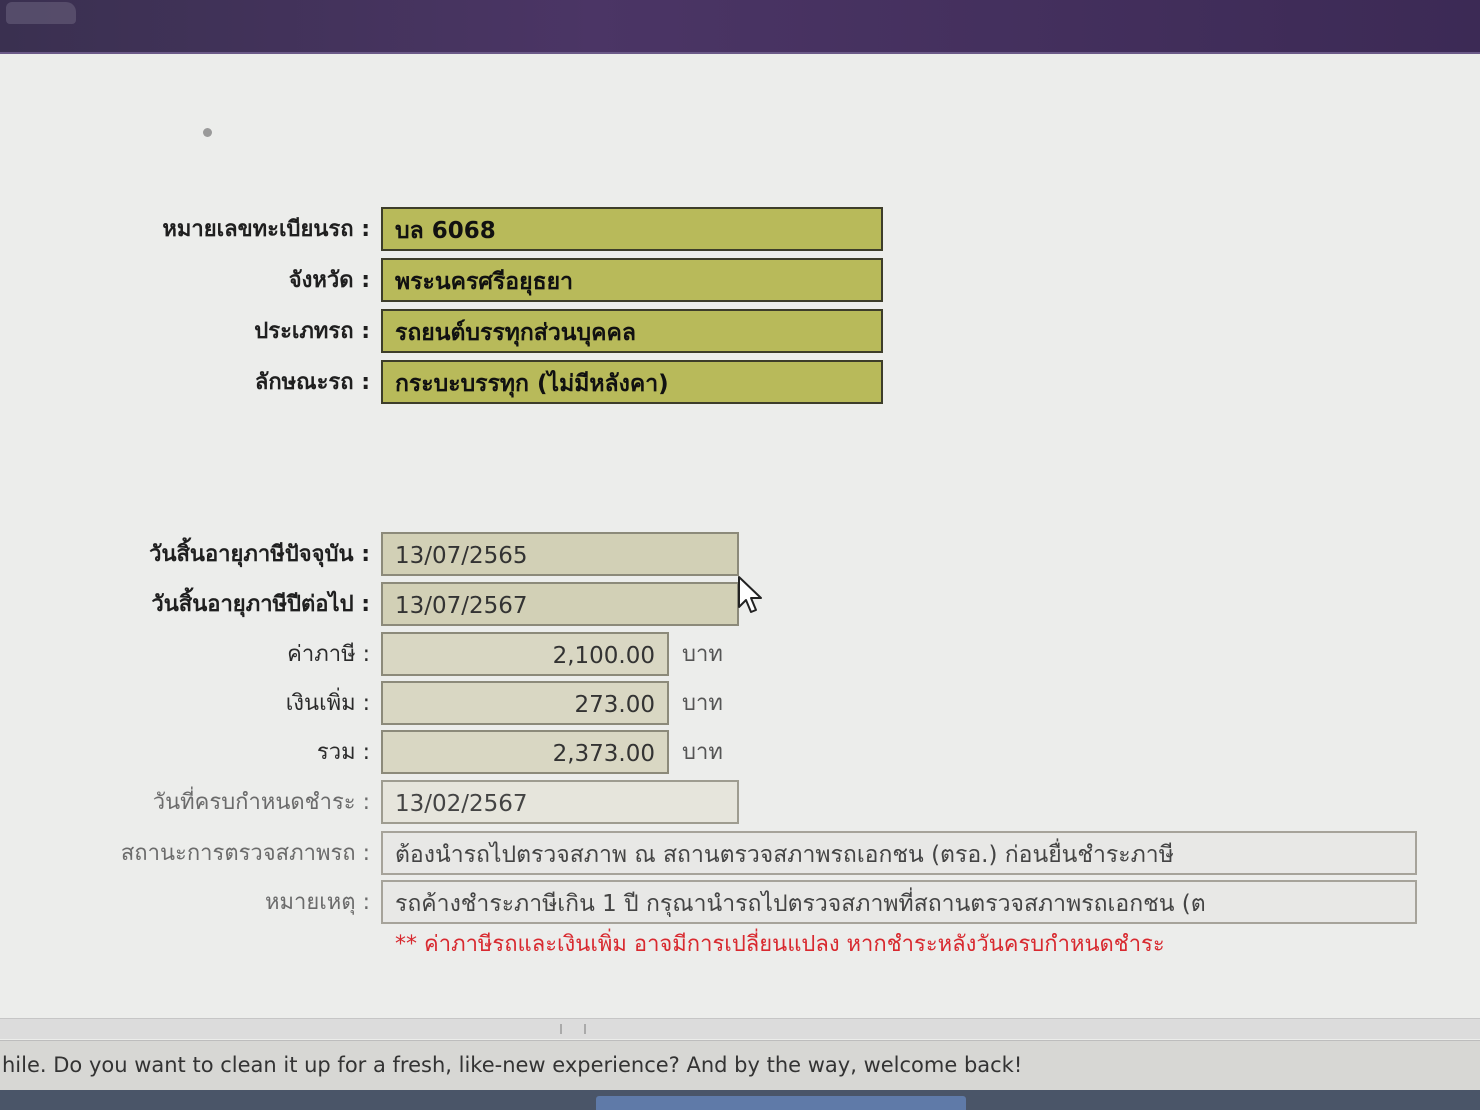  Describe the element at coordinates (312, 382) in the screenshot. I see `body-type-label: ลักษณะรถ :` at that location.